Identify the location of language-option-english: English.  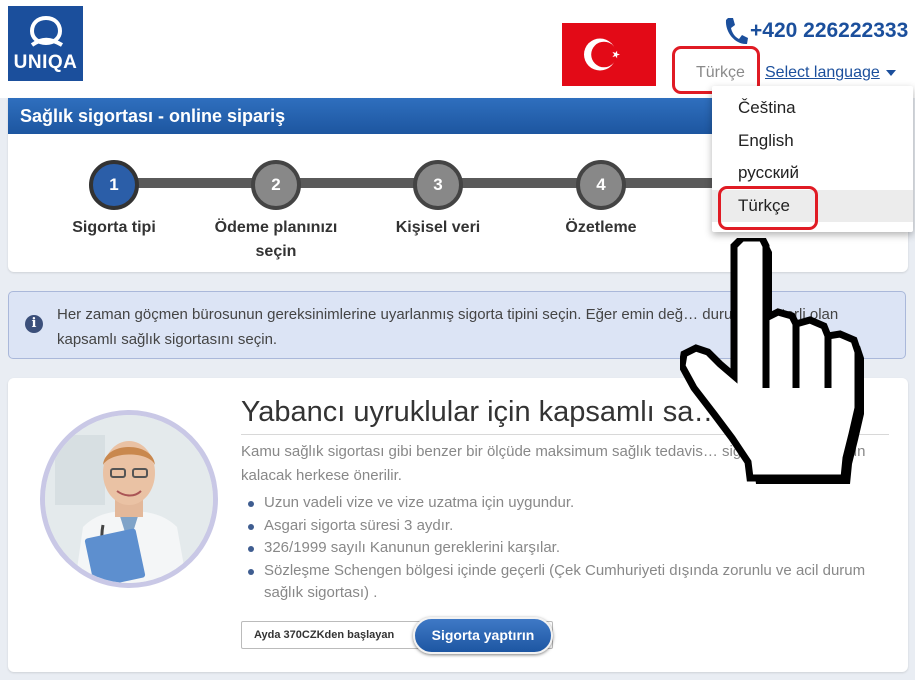
(812, 141).